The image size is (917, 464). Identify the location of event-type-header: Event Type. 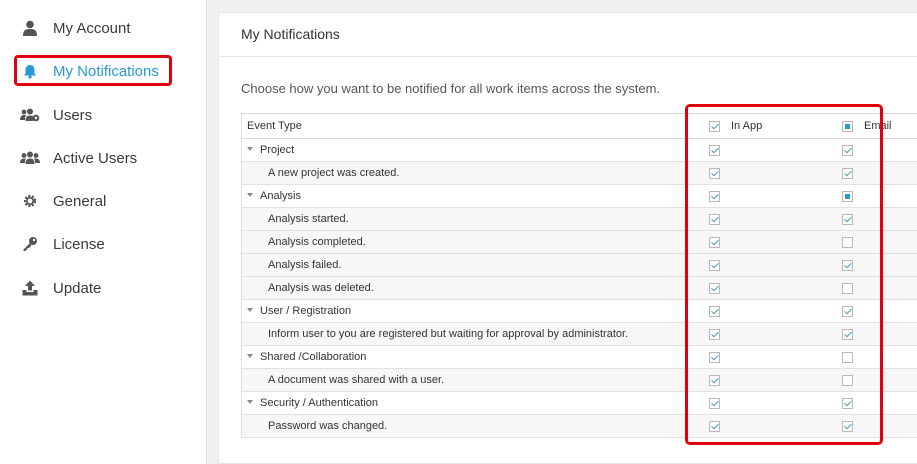
(464, 126).